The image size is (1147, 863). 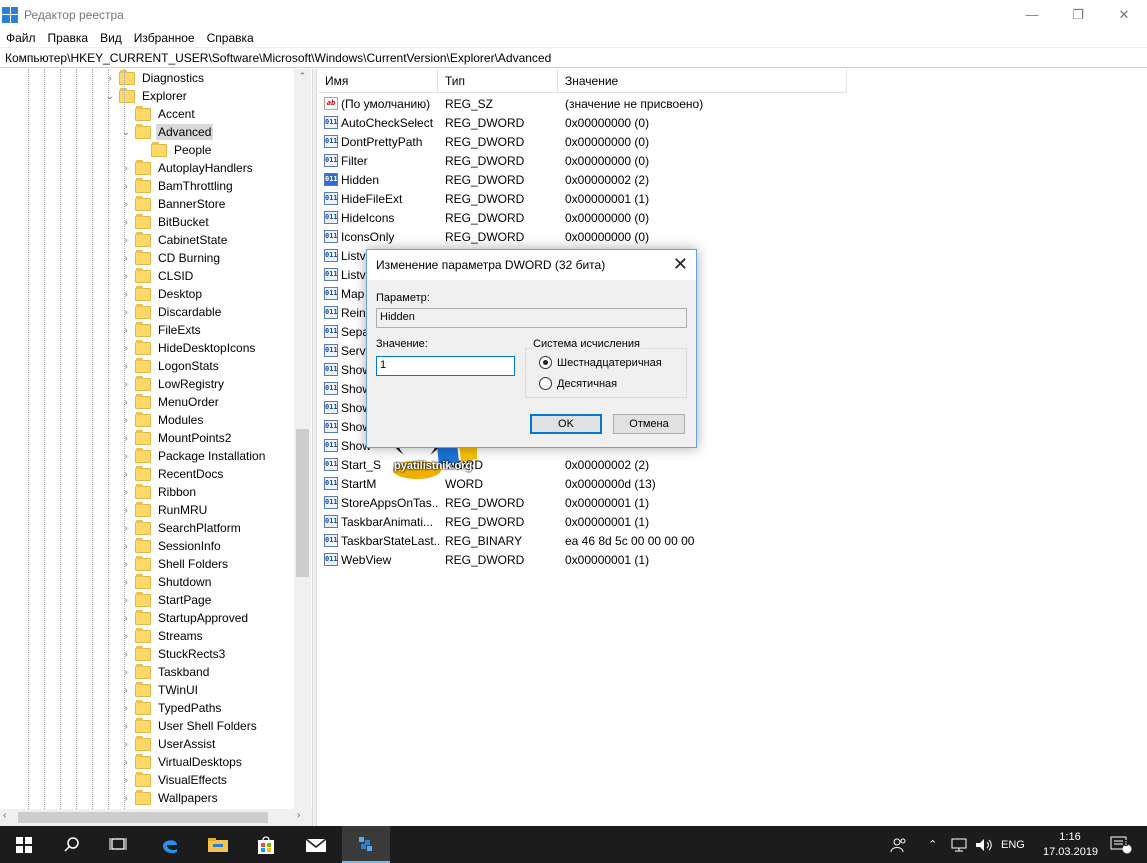 I want to click on minimize-button: —, so click(x=1032, y=14).